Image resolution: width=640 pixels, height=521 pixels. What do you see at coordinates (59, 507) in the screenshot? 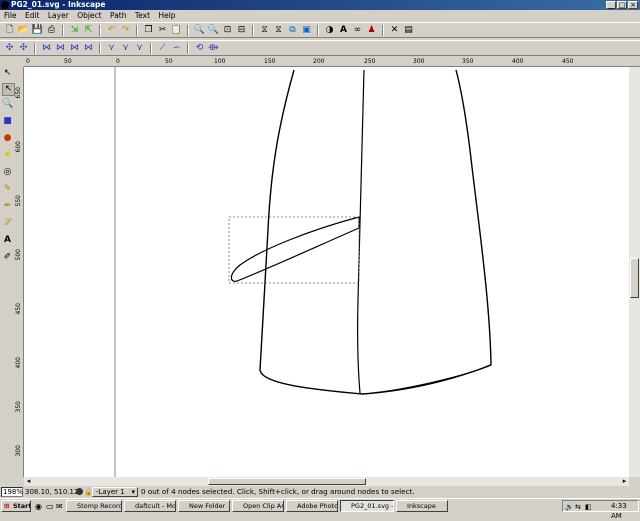
I see `quick-launch-outlook-icon: ✉` at bounding box center [59, 507].